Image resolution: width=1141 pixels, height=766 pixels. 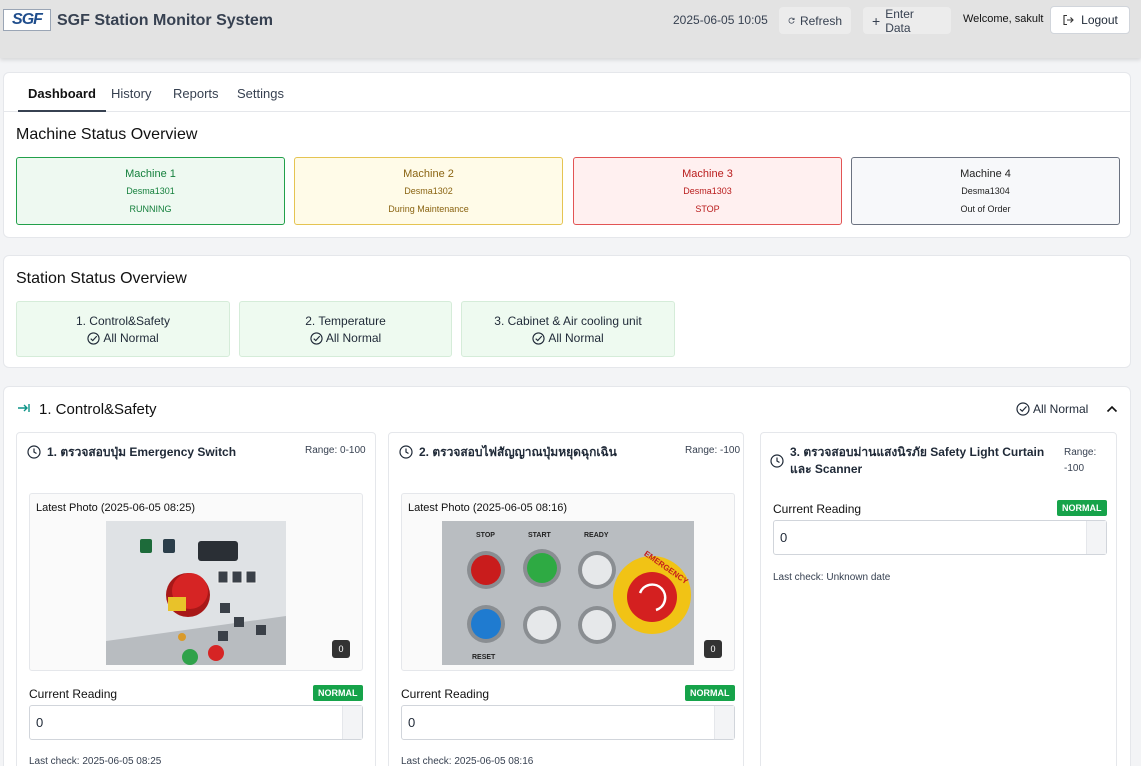 I want to click on machine-code: Desma1302, so click(x=428, y=191).